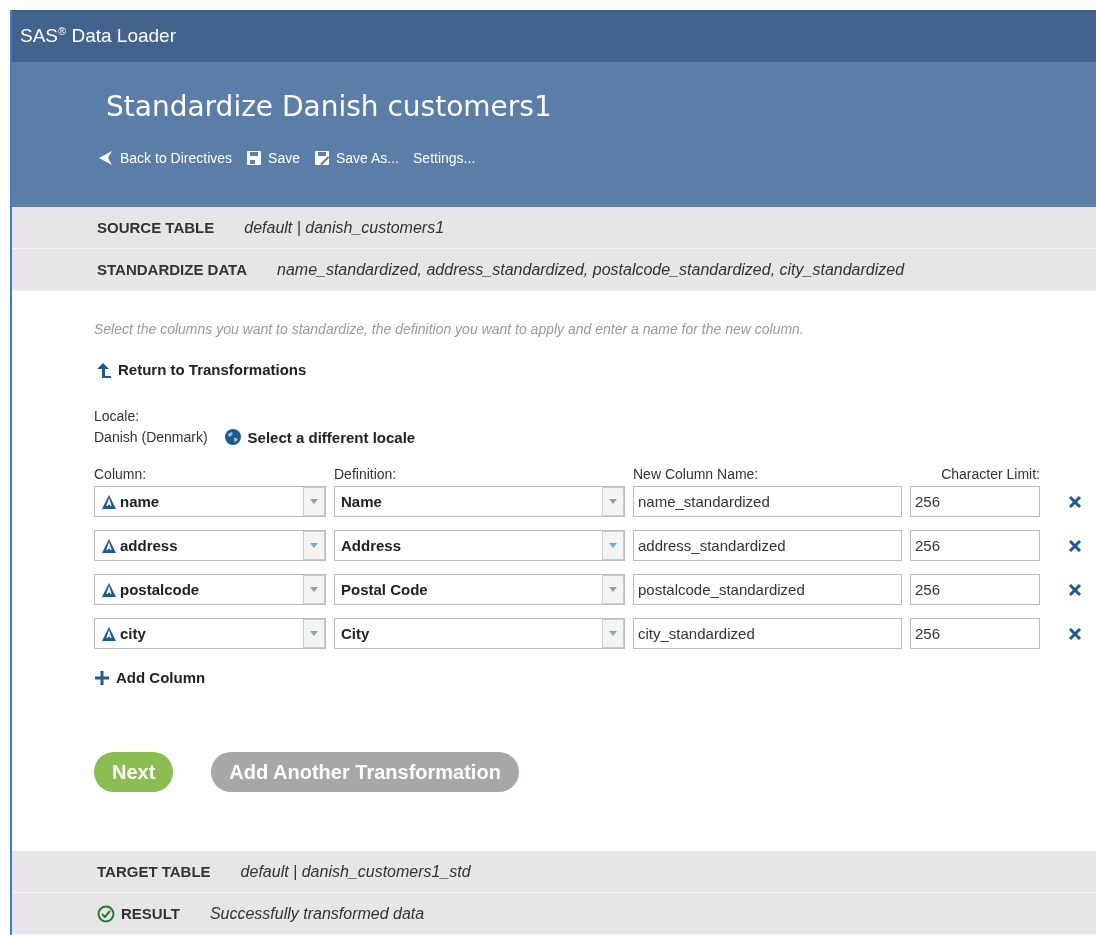 The image size is (1096, 935). I want to click on locale-value: Danish (Denmark), so click(151, 437).